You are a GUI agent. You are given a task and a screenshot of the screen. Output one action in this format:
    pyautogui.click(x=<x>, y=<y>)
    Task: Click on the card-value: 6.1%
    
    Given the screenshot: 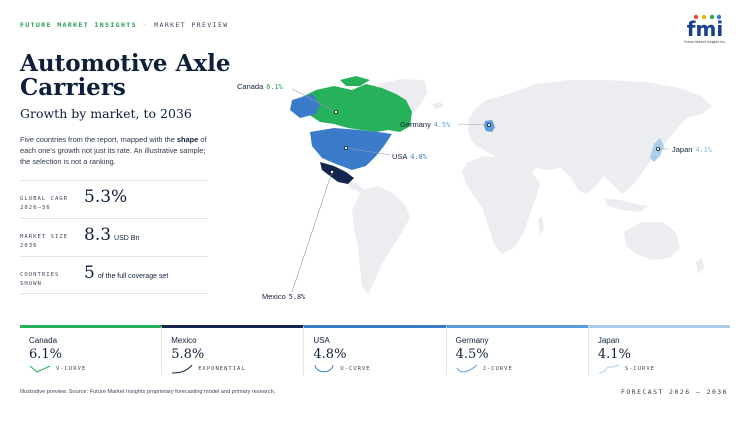 What is the action you would take?
    pyautogui.click(x=46, y=354)
    